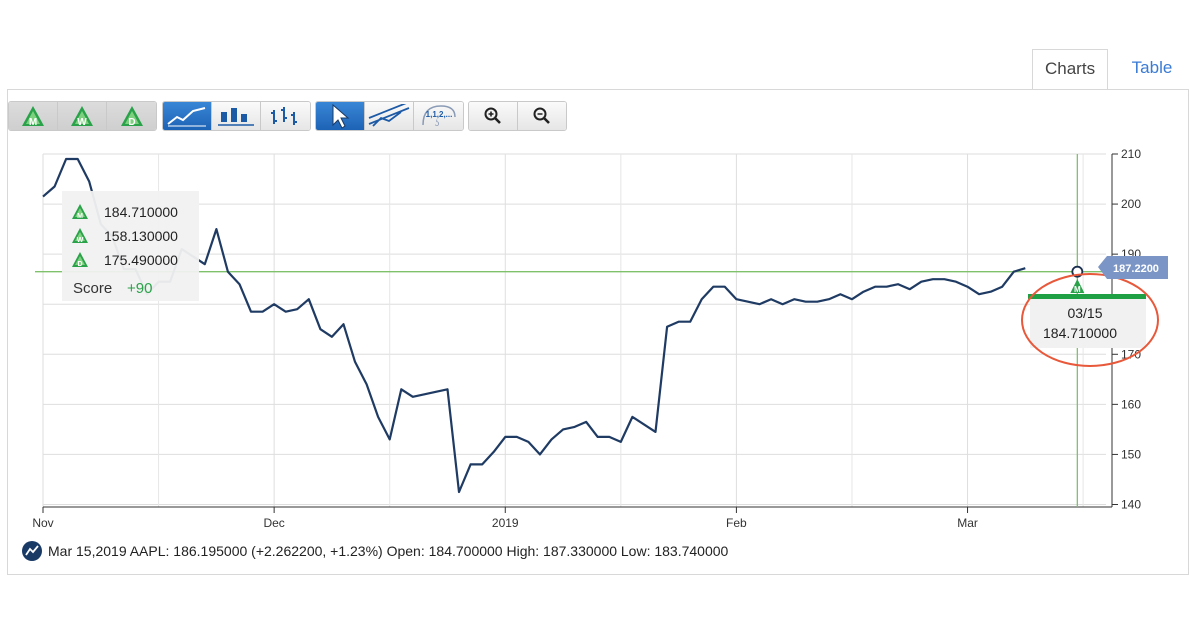 The height and width of the screenshot is (630, 1200). What do you see at coordinates (79, 264) in the screenshot?
I see `svg-text: D` at bounding box center [79, 264].